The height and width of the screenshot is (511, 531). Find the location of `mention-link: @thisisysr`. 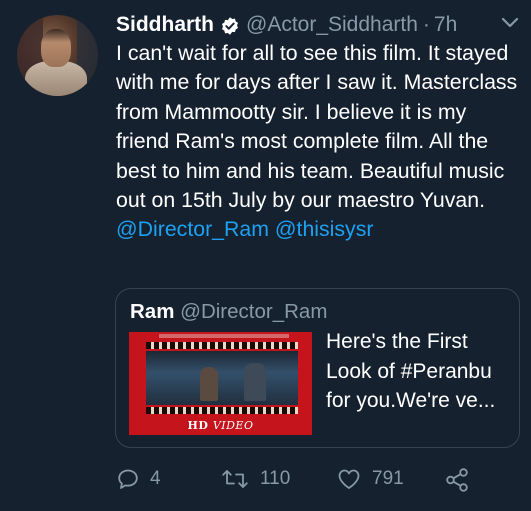

mention-link: @thisisysr is located at coordinates (324, 229).